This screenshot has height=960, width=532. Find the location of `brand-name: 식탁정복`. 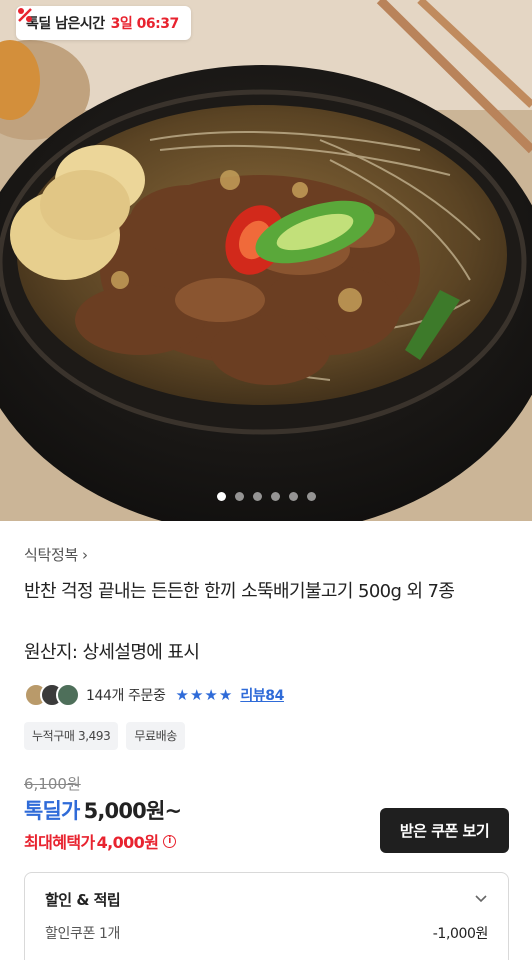

brand-name: 식탁정복 is located at coordinates (51, 555).